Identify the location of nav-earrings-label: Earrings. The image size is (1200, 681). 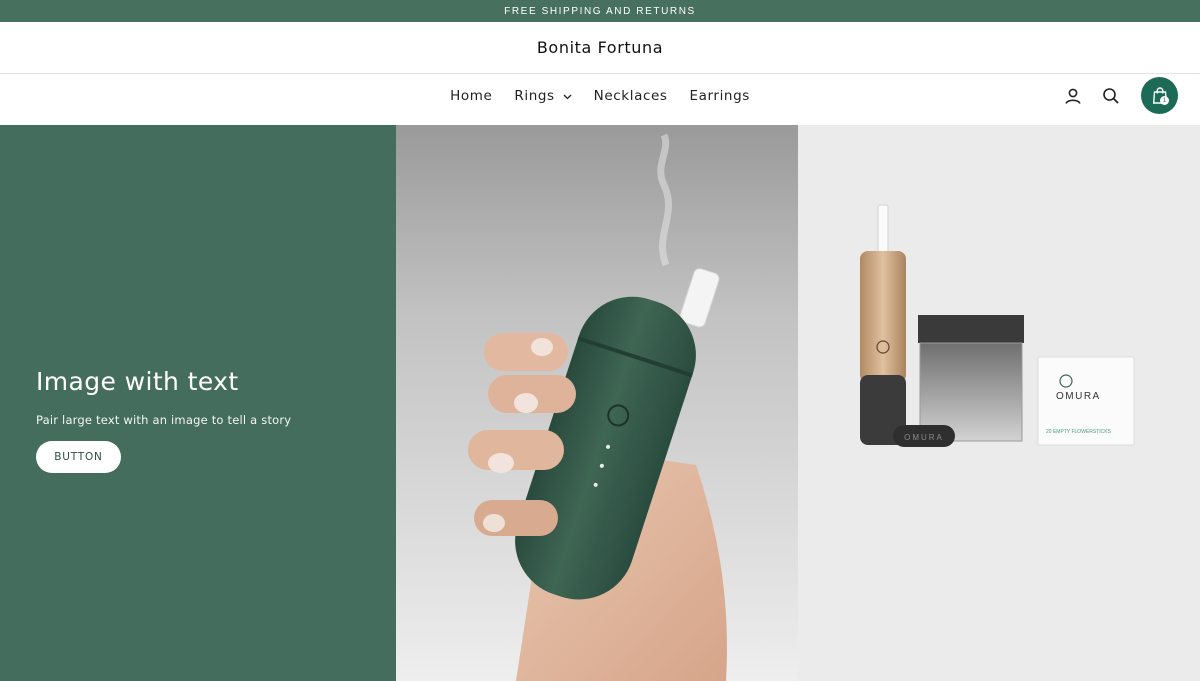
(719, 96).